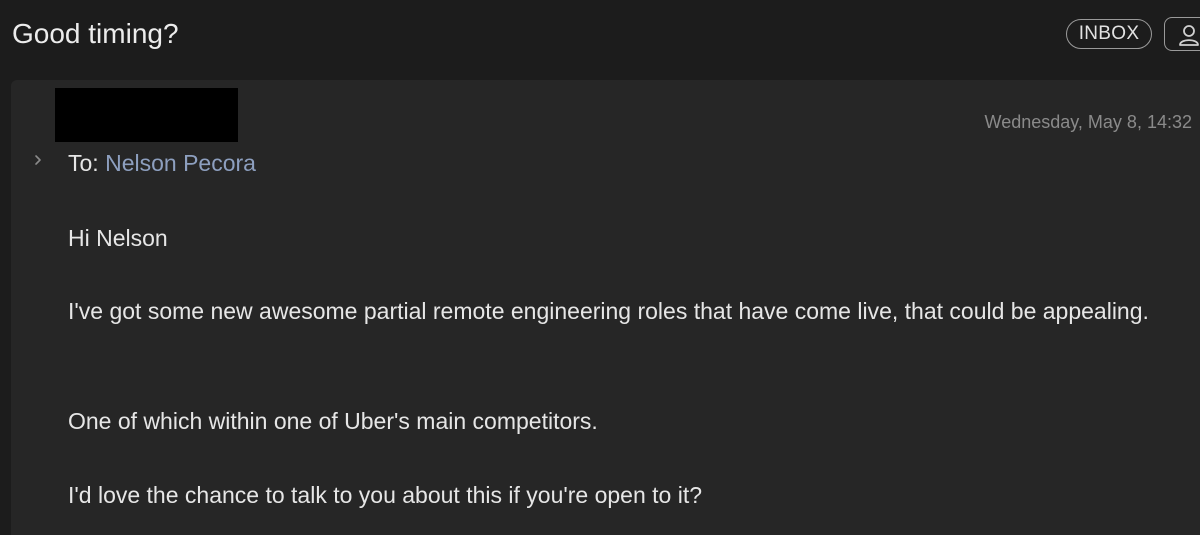 This screenshot has height=535, width=1200. Describe the element at coordinates (600, 36) in the screenshot. I see `message-header: Good timing? INBOX` at that location.